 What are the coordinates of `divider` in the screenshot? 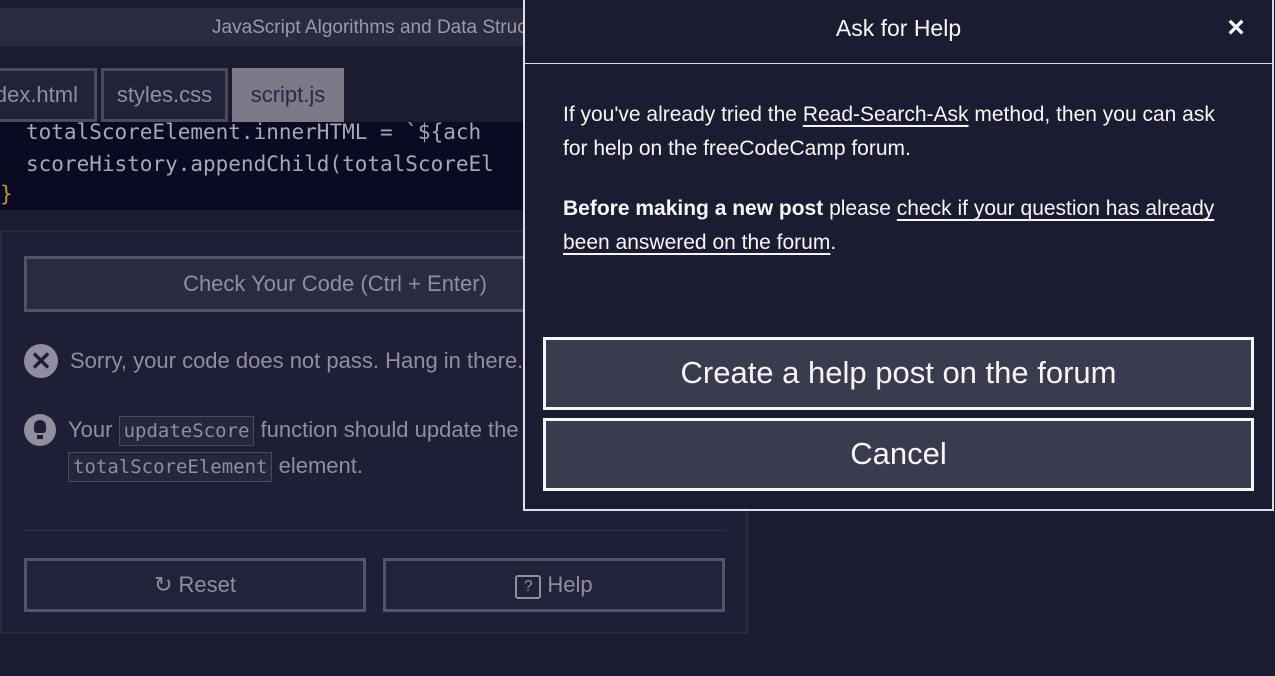 It's located at (375, 530).